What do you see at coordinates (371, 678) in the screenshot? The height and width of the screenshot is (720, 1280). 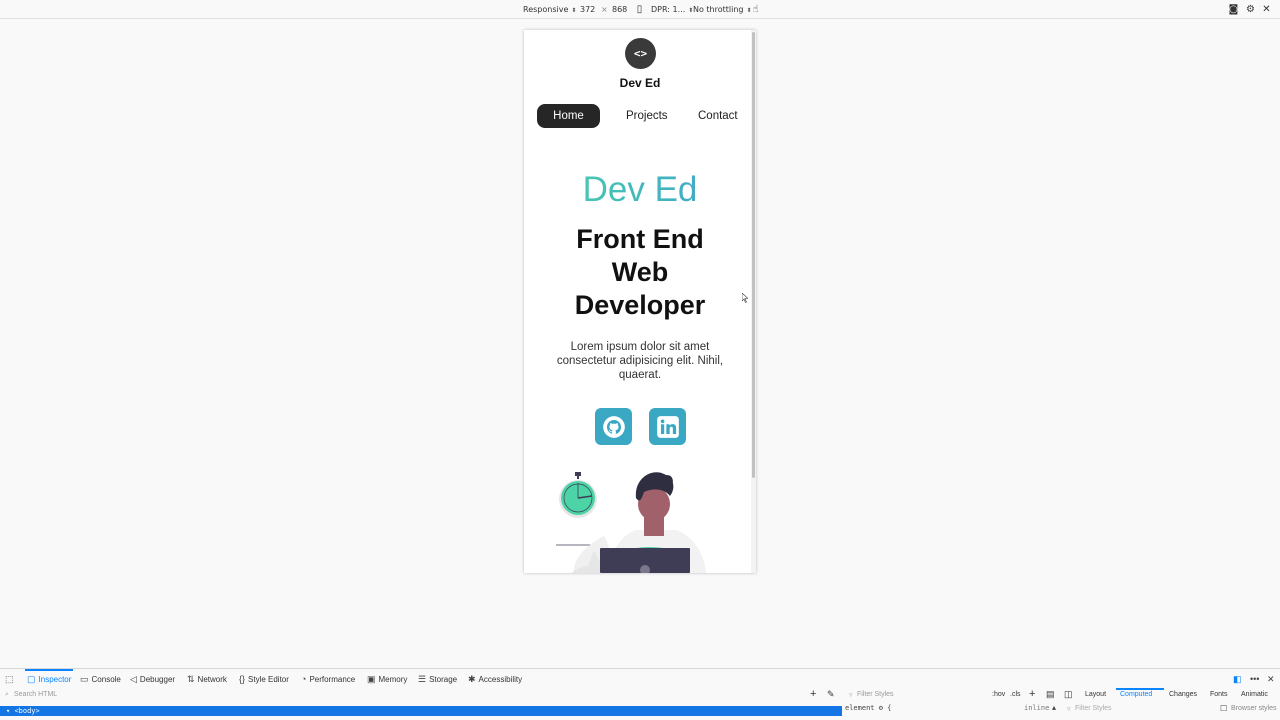 I see `memory-icon: ▣` at bounding box center [371, 678].